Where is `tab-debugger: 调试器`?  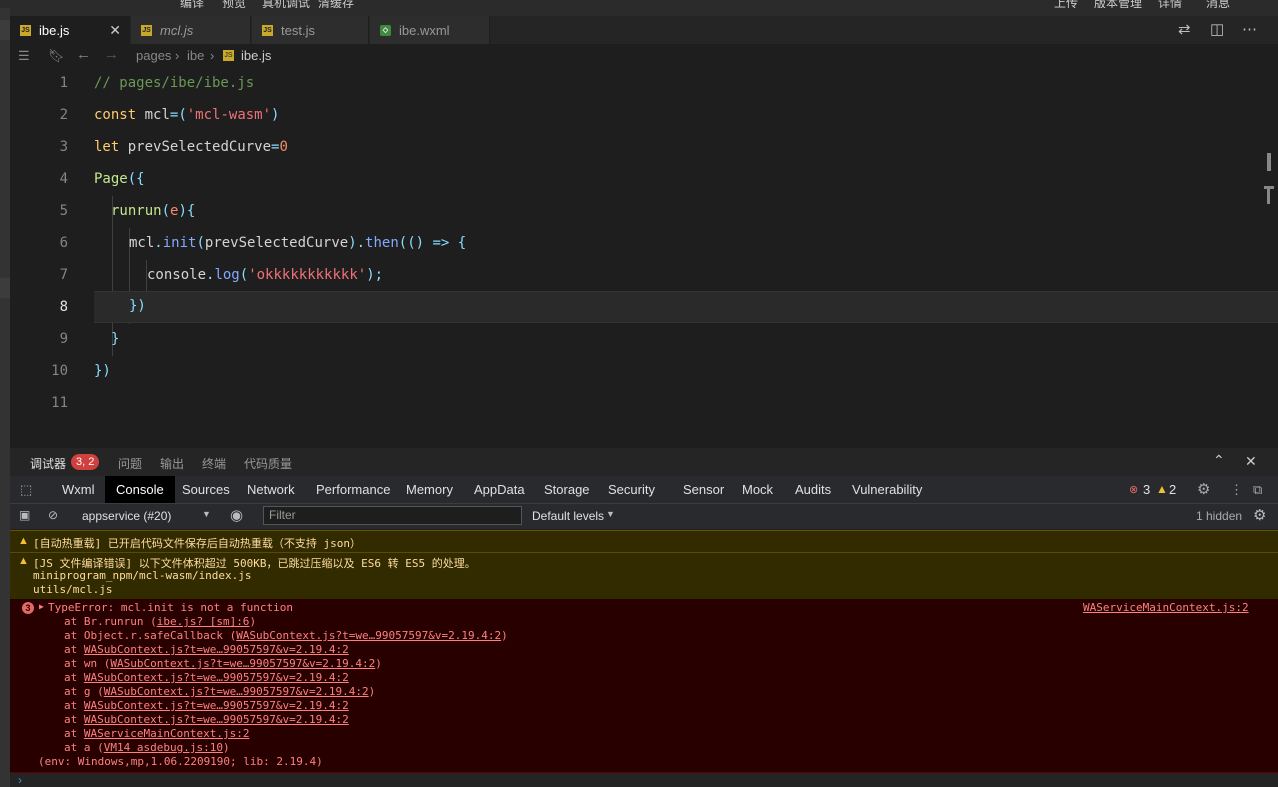
tab-debugger: 调试器 is located at coordinates (48, 463).